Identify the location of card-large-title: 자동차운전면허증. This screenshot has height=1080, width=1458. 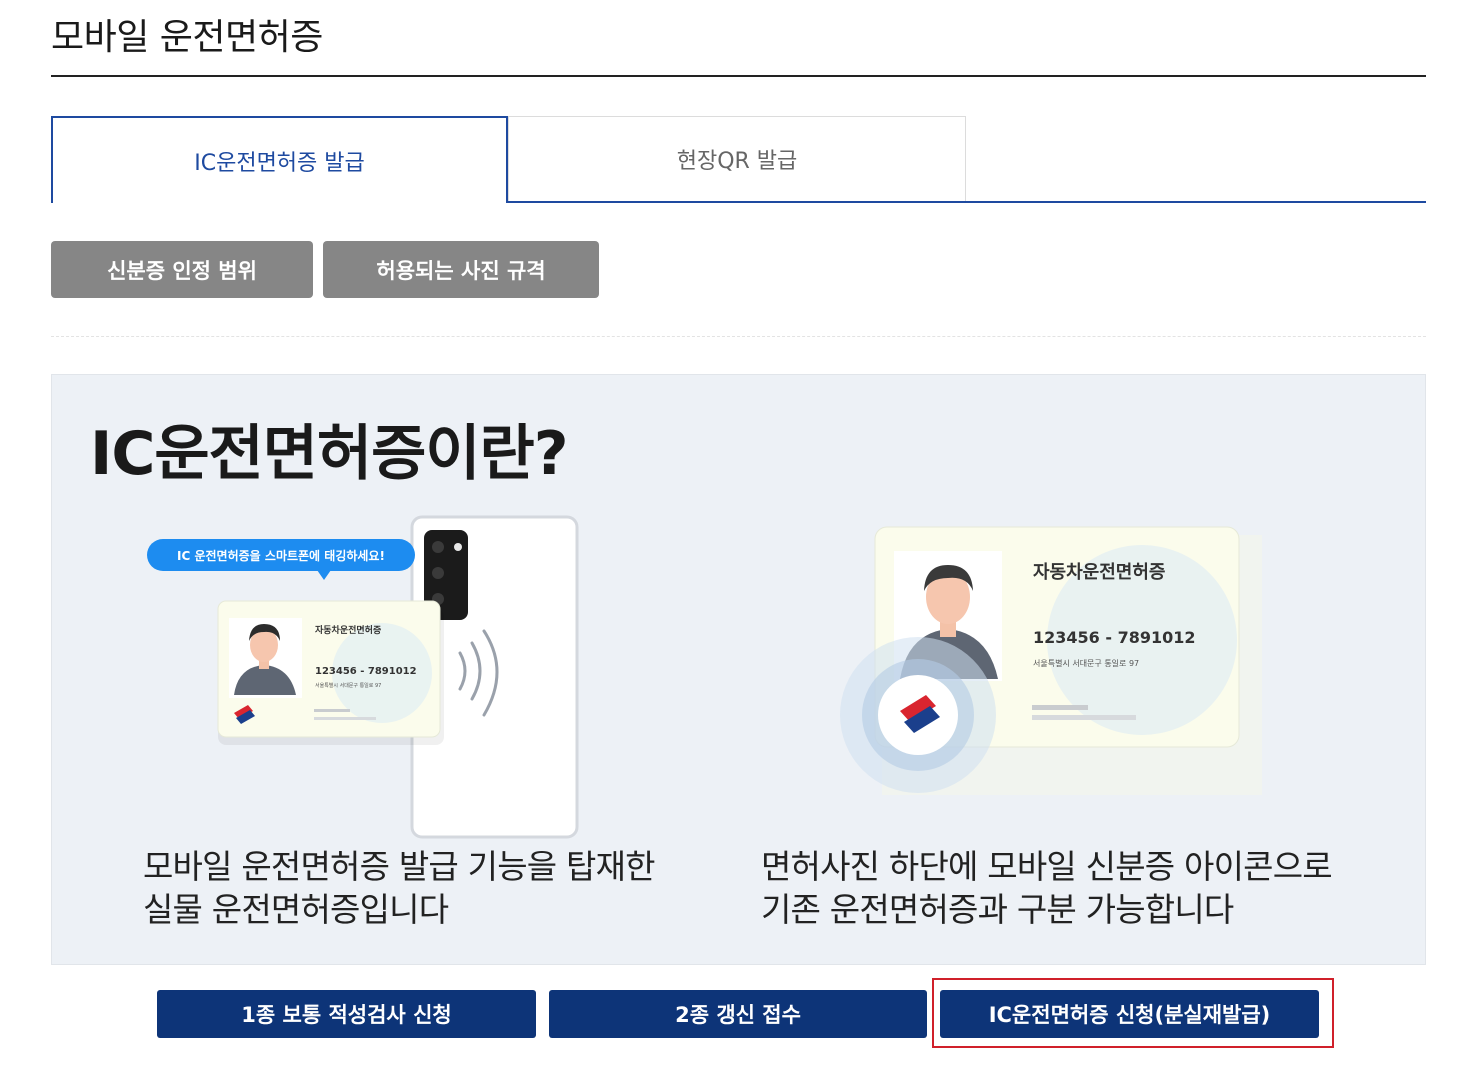
(1099, 572).